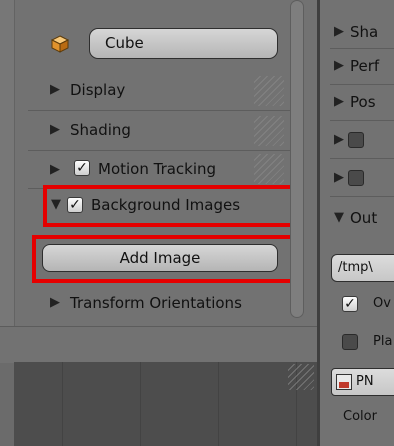  Describe the element at coordinates (98, 90) in the screenshot. I see `panel-display-label: Display` at that location.